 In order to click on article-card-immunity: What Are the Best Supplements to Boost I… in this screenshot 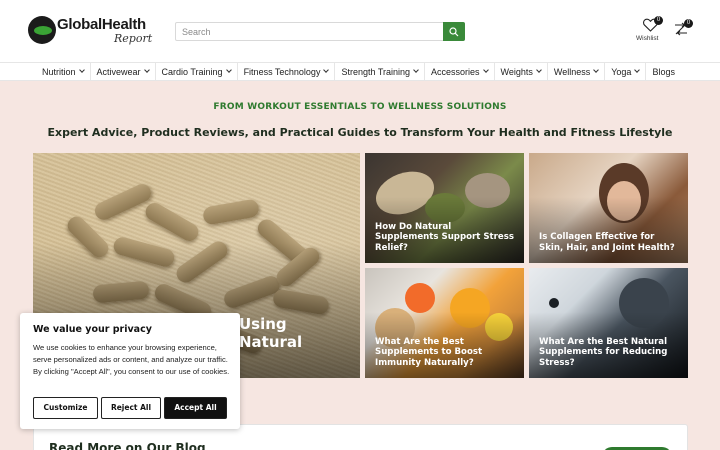, I will do `click(444, 323)`.